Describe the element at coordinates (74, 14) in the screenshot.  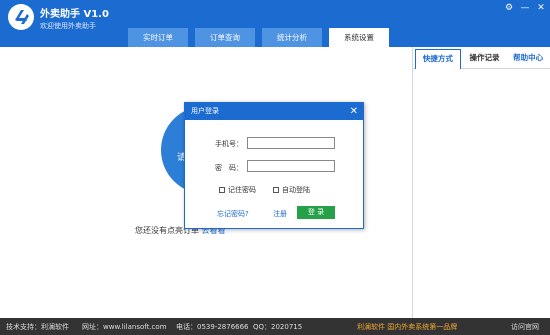
I see `app-title: 外卖助手 V1.0` at that location.